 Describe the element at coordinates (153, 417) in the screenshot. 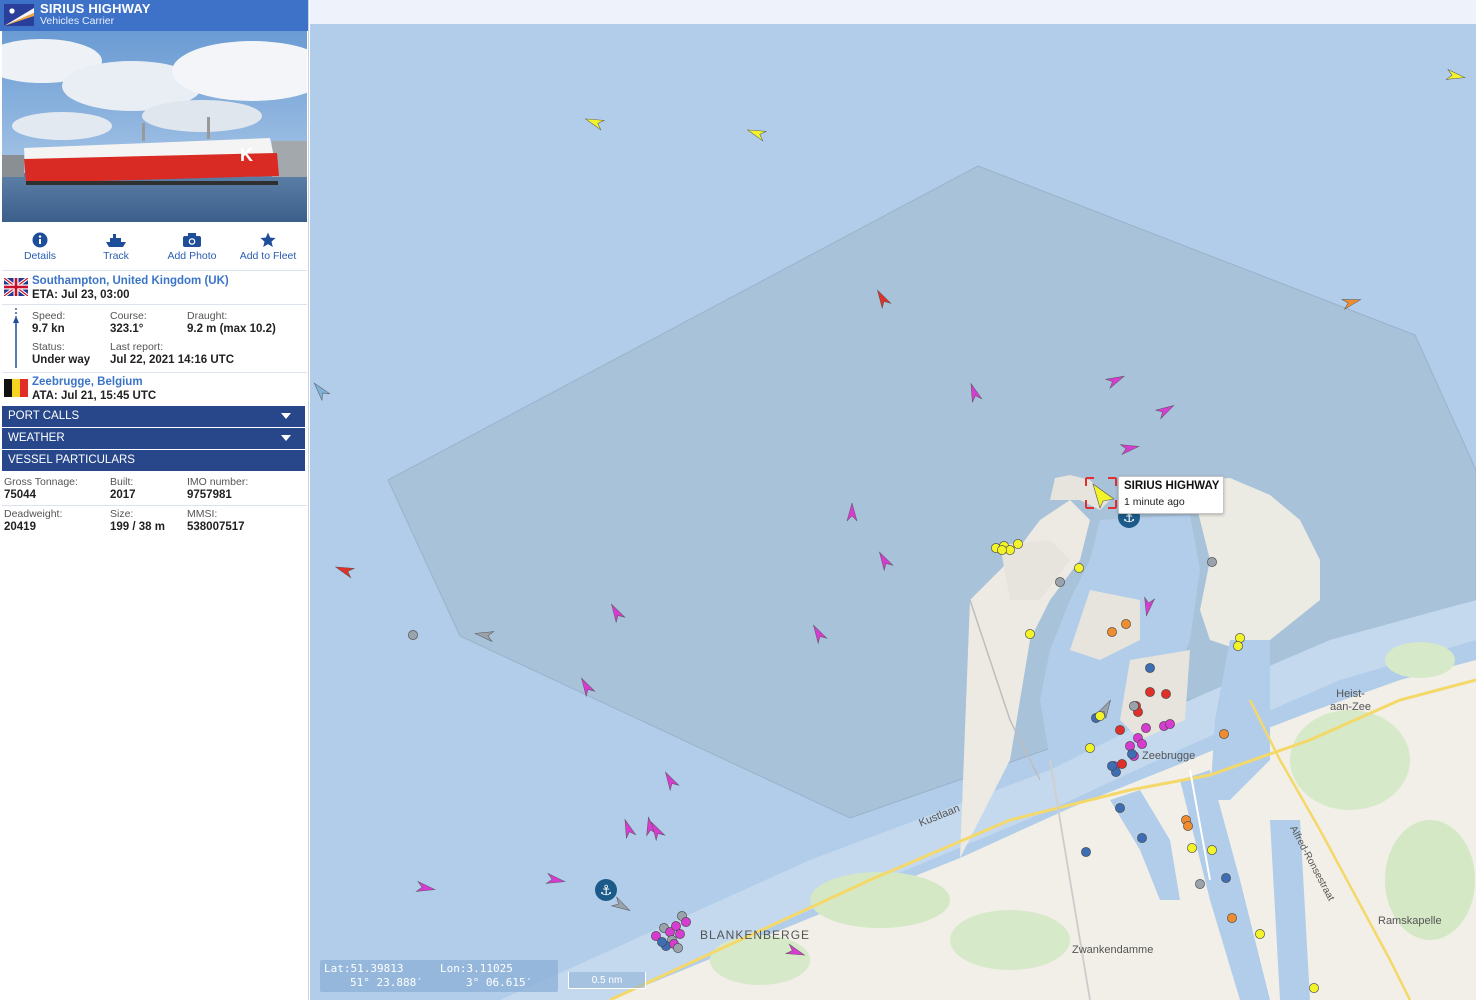

I see `port-calls-section: PORT CALLS` at that location.